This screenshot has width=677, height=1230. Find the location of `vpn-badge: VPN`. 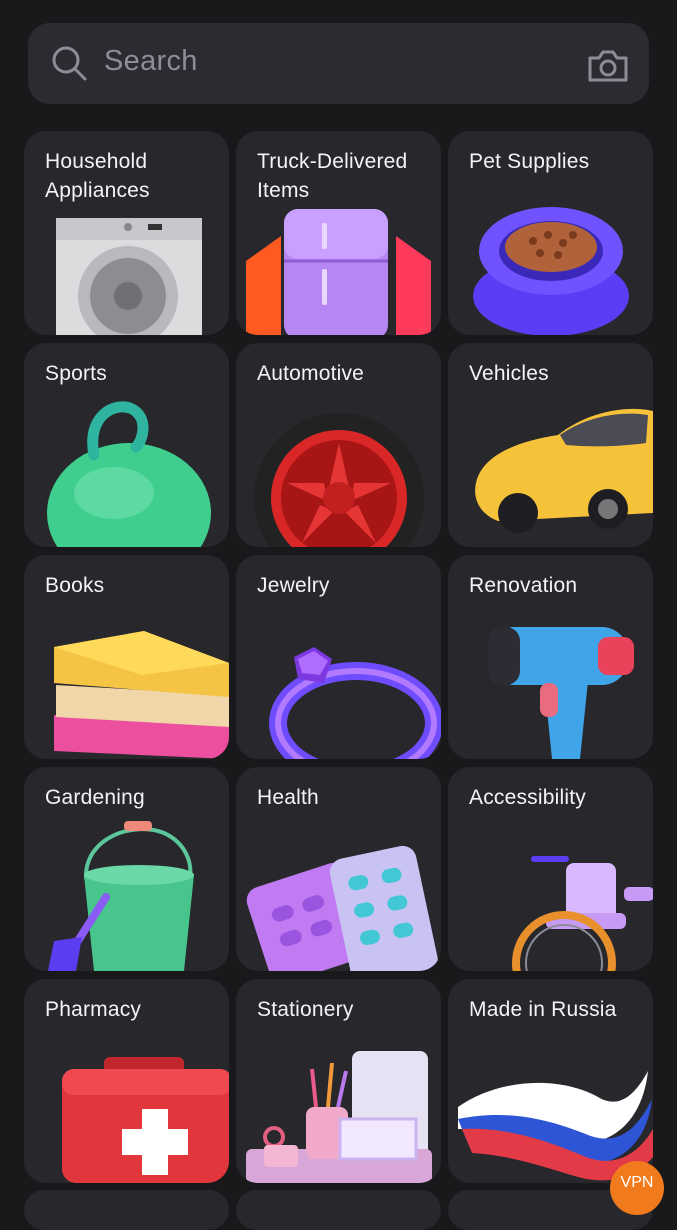

vpn-badge: VPN is located at coordinates (637, 1188).